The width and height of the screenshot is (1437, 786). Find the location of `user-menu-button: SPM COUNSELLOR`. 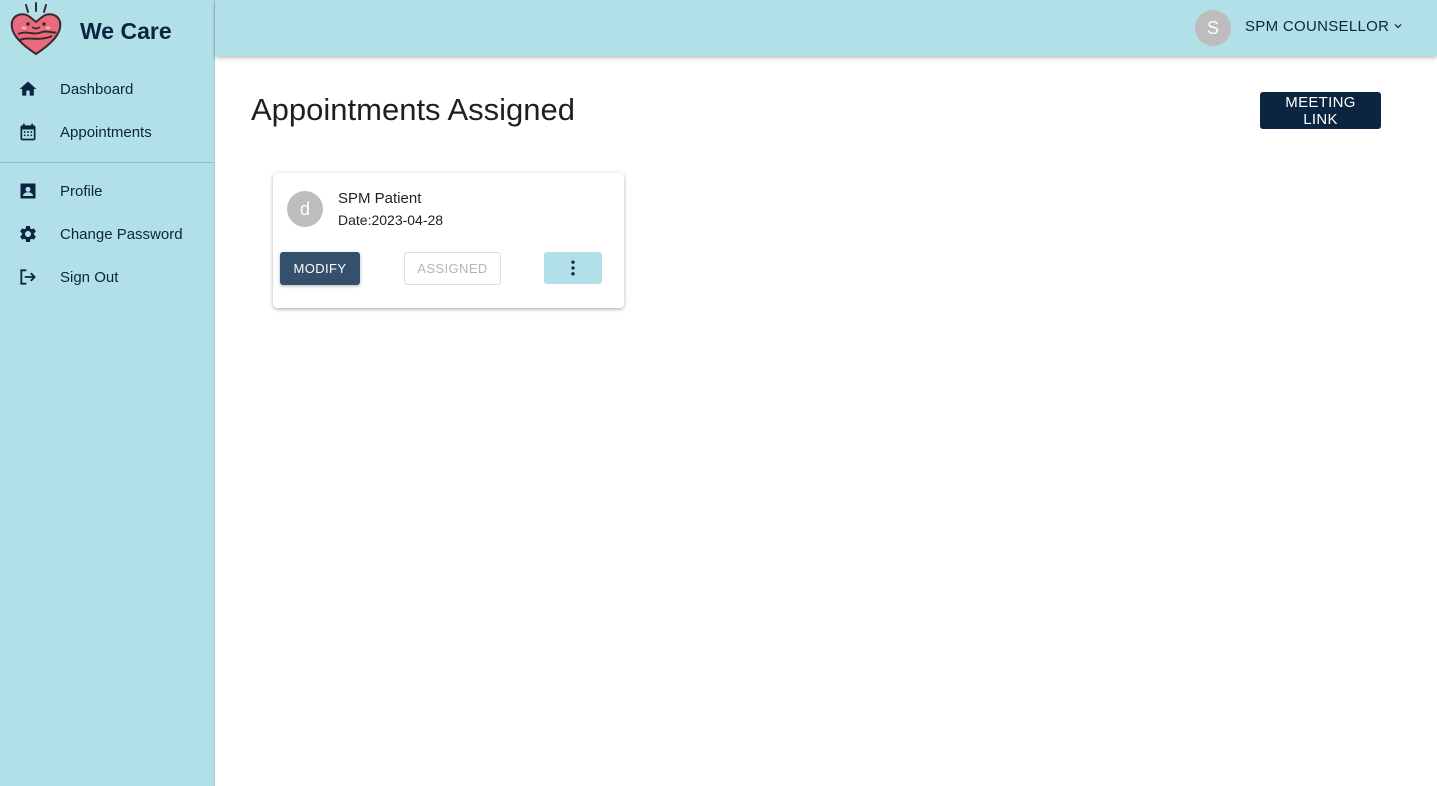

user-menu-button: SPM COUNSELLOR is located at coordinates (1317, 26).